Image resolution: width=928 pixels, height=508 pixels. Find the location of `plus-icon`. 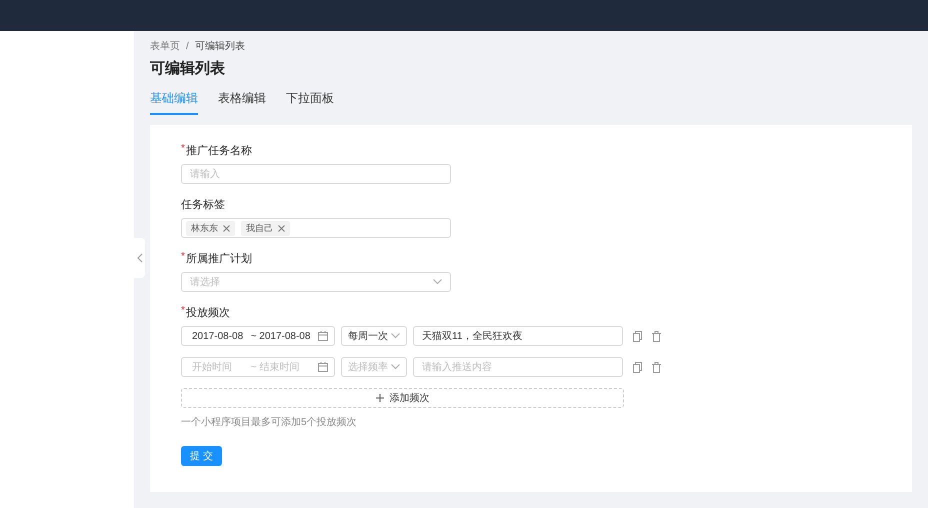

plus-icon is located at coordinates (380, 398).